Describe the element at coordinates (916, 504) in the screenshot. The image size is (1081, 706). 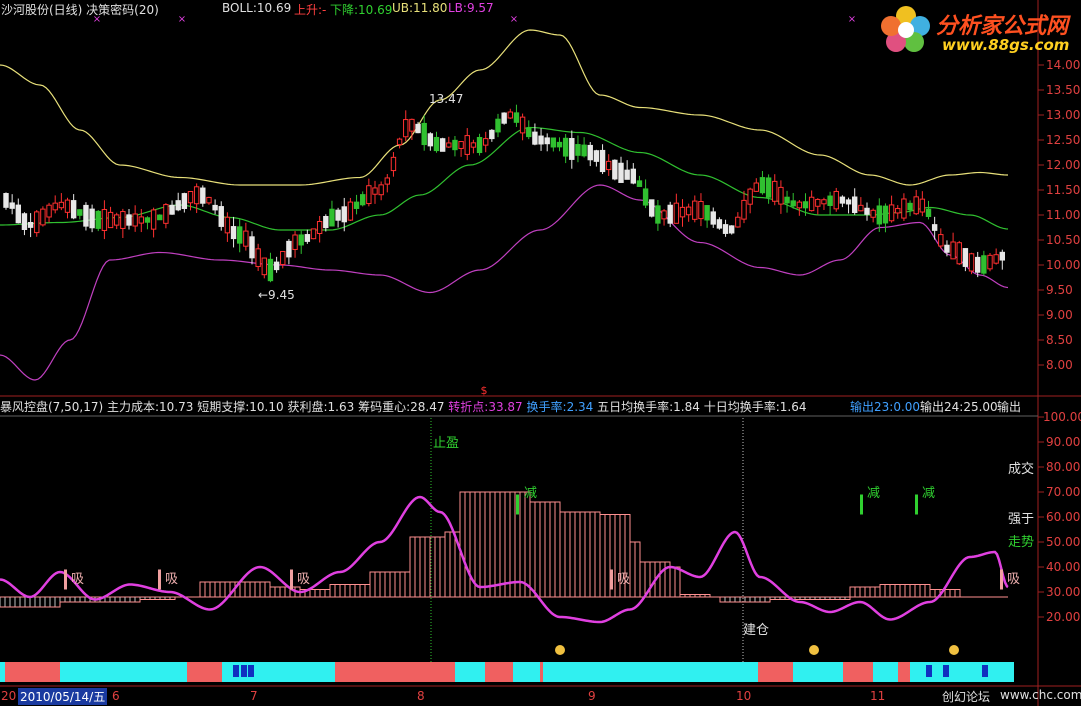
I see `reduce-bar` at that location.